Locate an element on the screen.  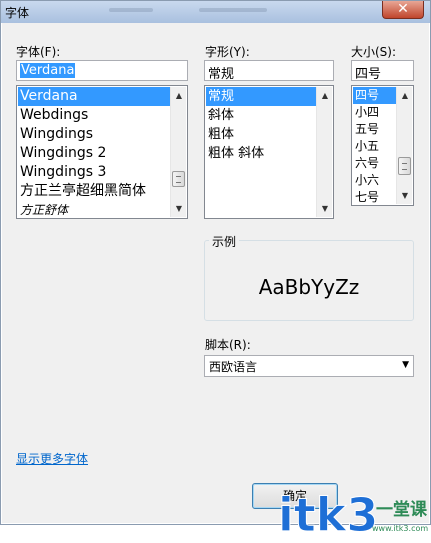
size-list-item: 五号 is located at coordinates (375, 129).